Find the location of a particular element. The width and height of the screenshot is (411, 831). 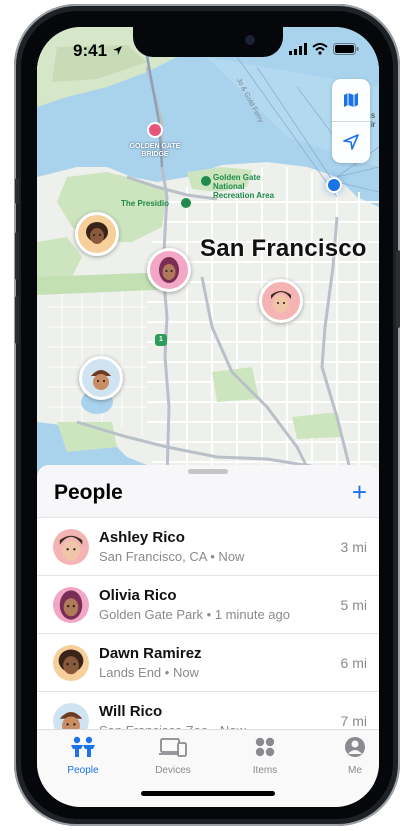

person-distance: 3 mi is located at coordinates (353, 547).